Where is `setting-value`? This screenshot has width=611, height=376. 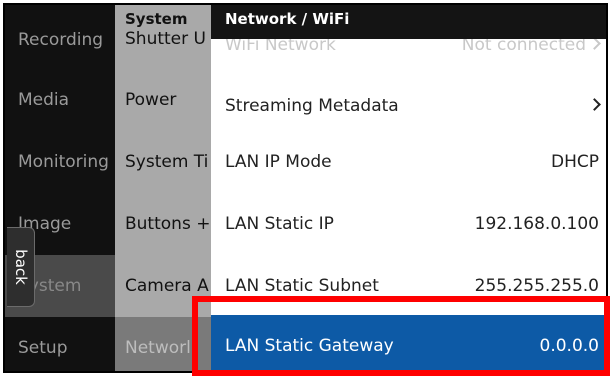
setting-value is located at coordinates (593, 106).